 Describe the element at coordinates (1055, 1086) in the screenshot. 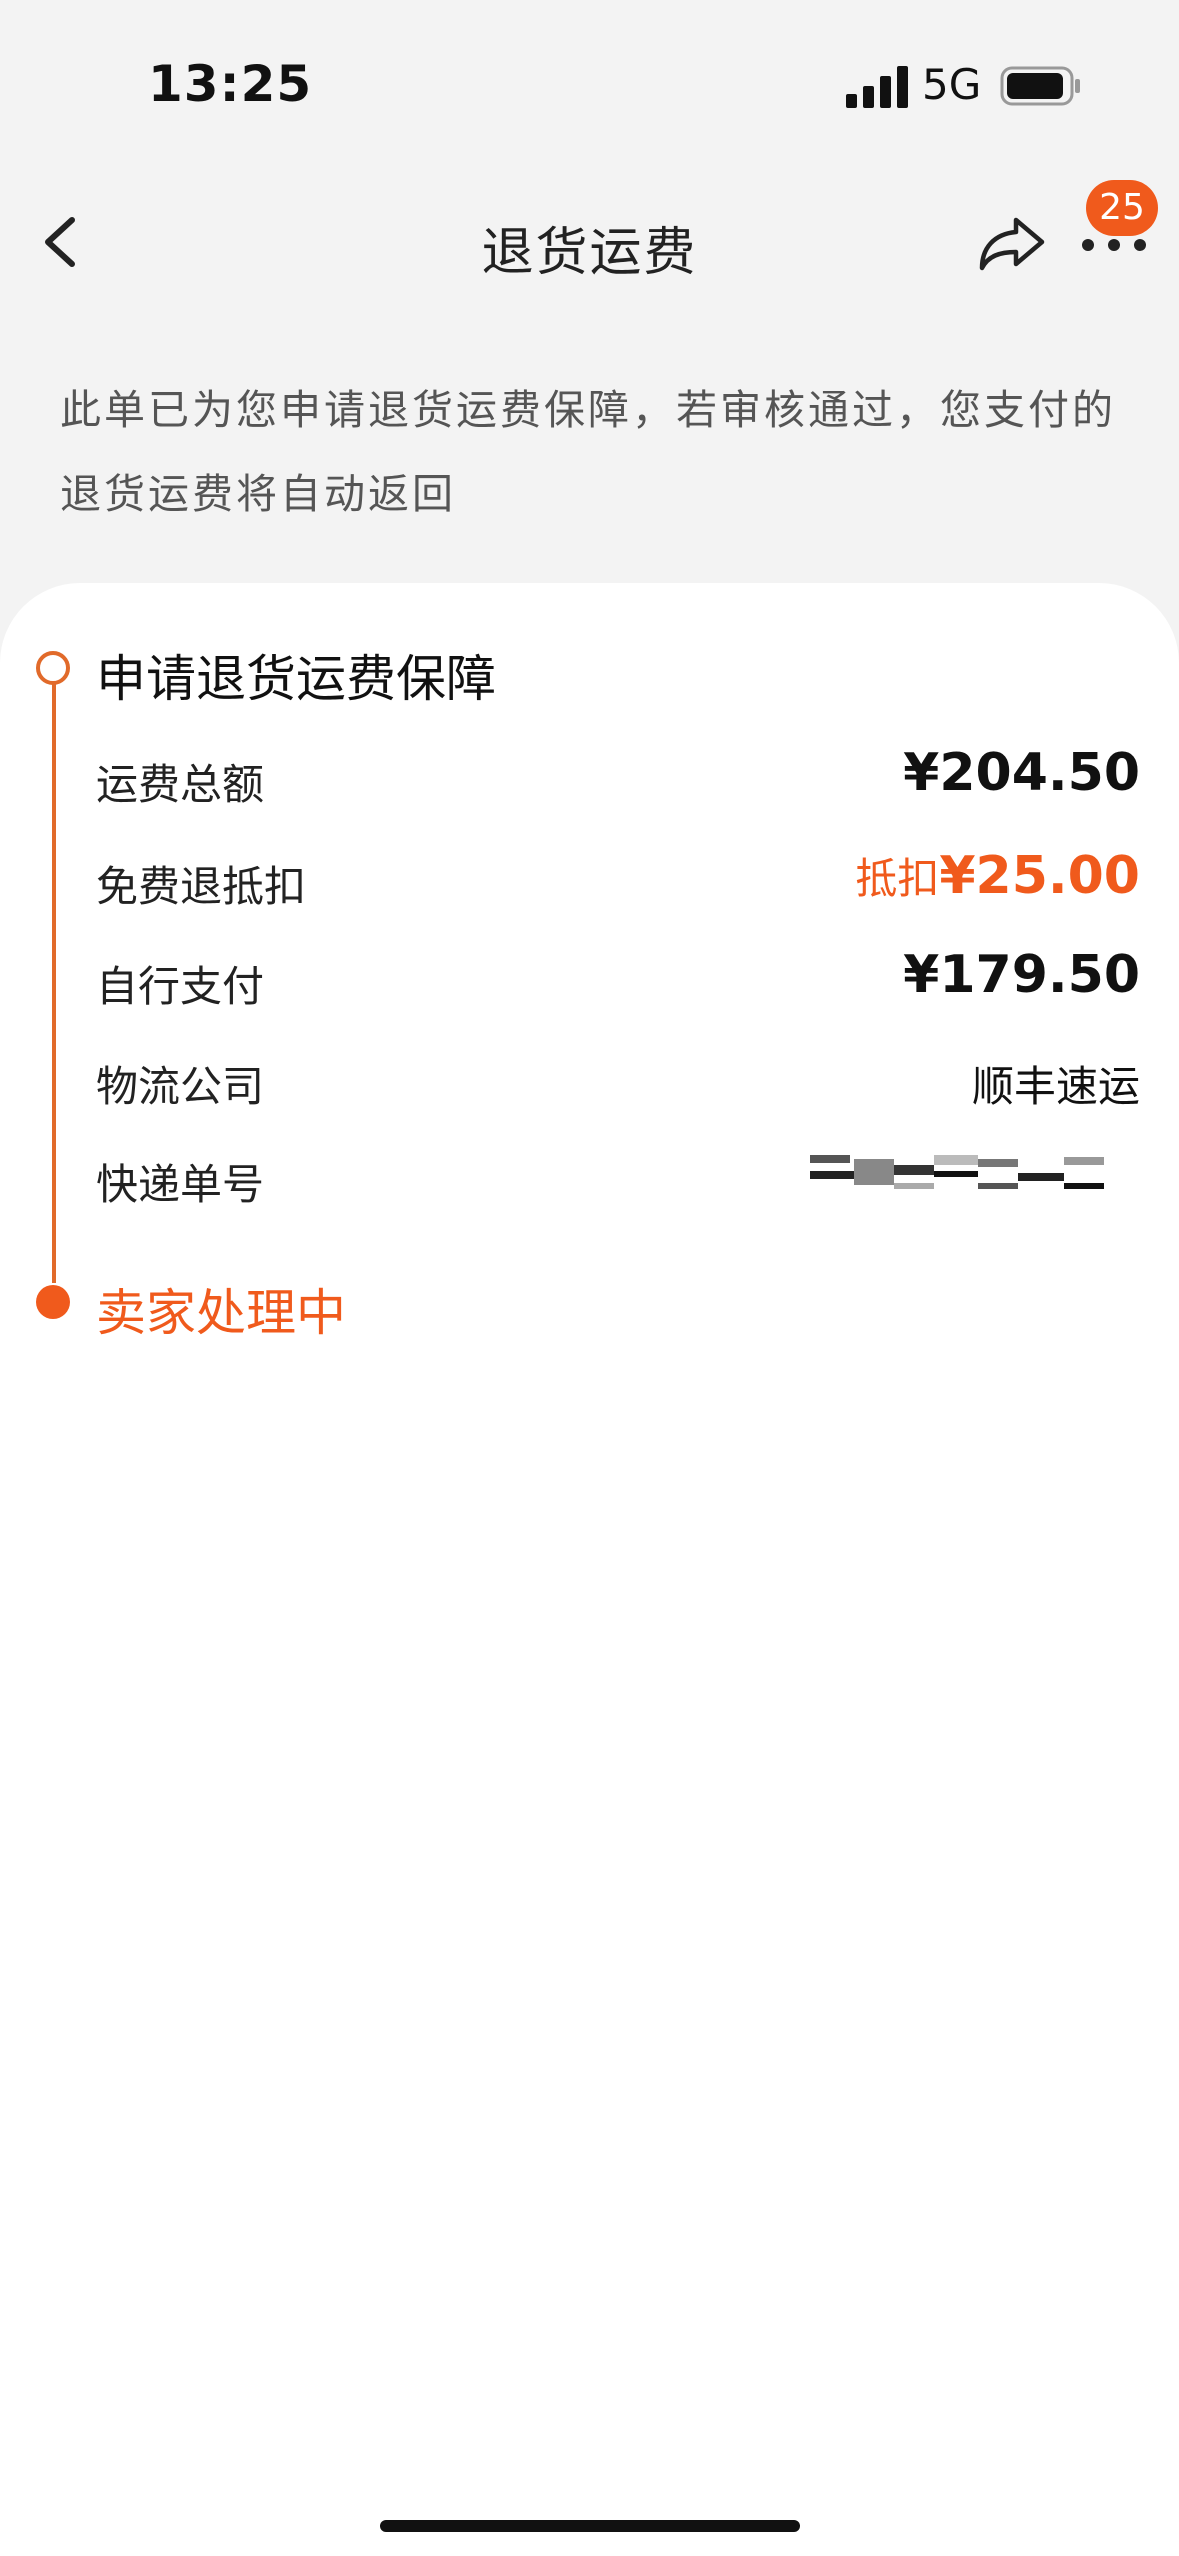

I see `carrier-value: 顺丰速运` at that location.